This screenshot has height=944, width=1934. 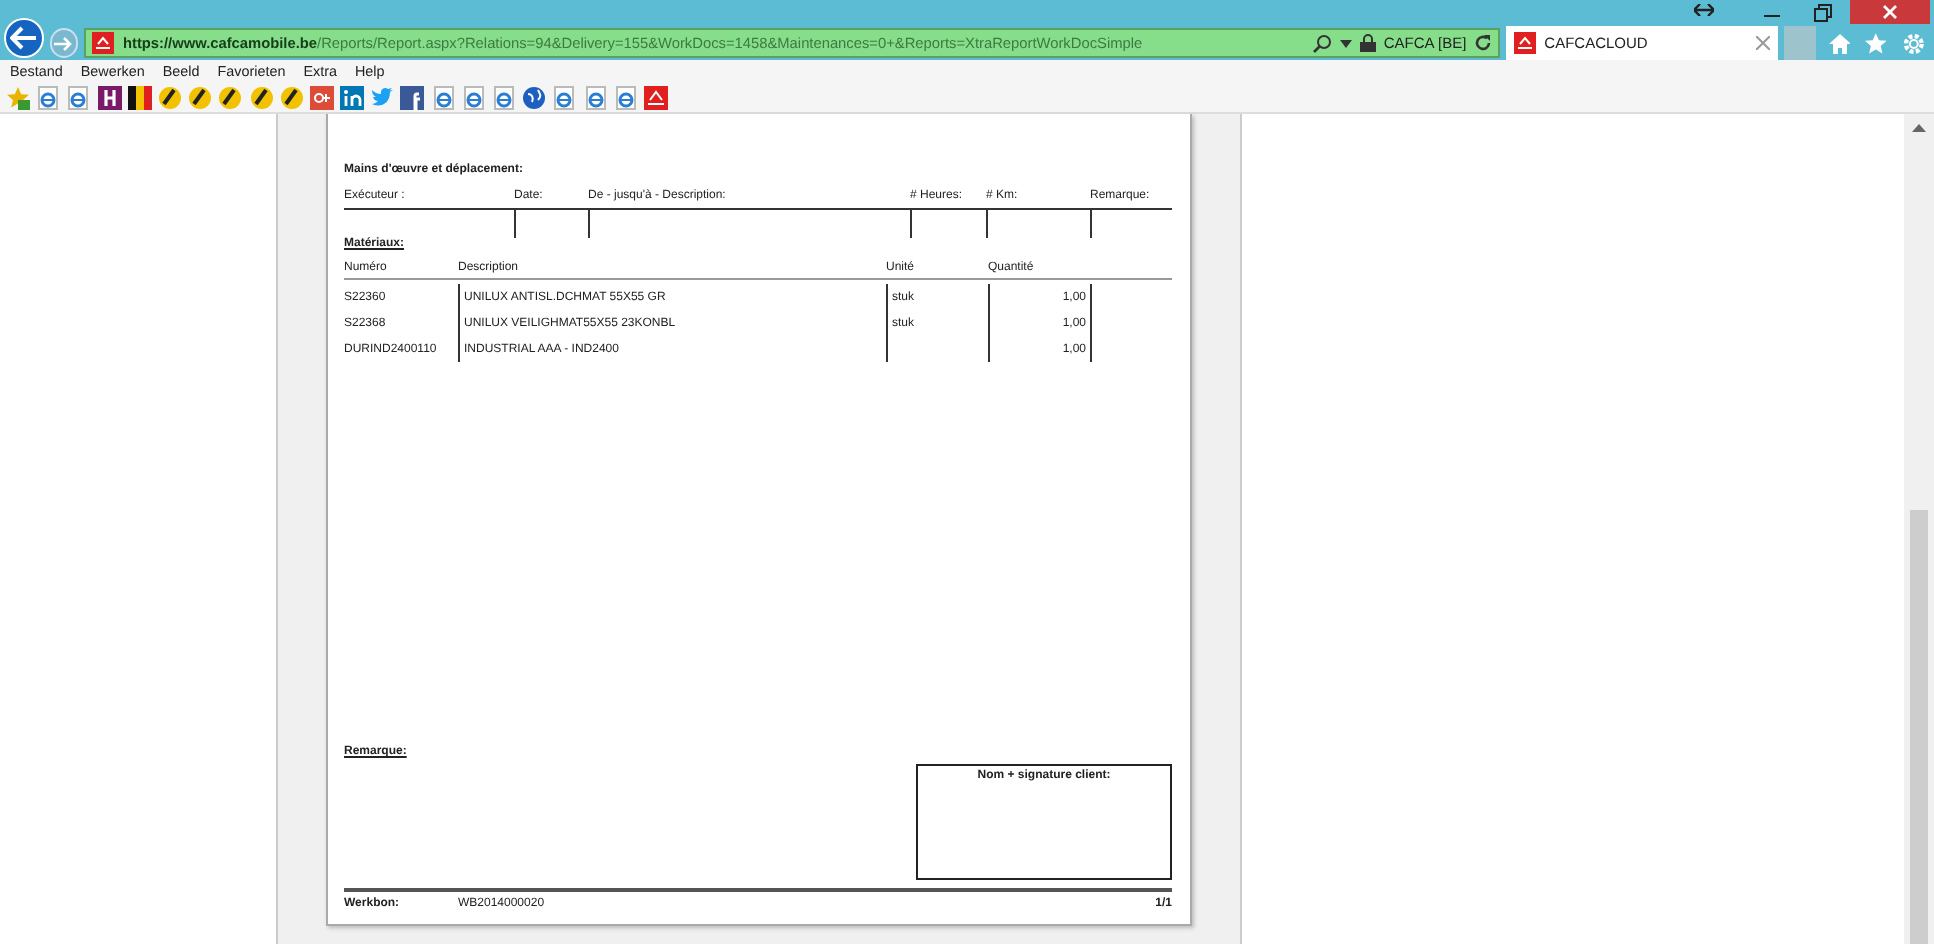 What do you see at coordinates (1919, 727) in the screenshot?
I see `scrollbar-thumb` at bounding box center [1919, 727].